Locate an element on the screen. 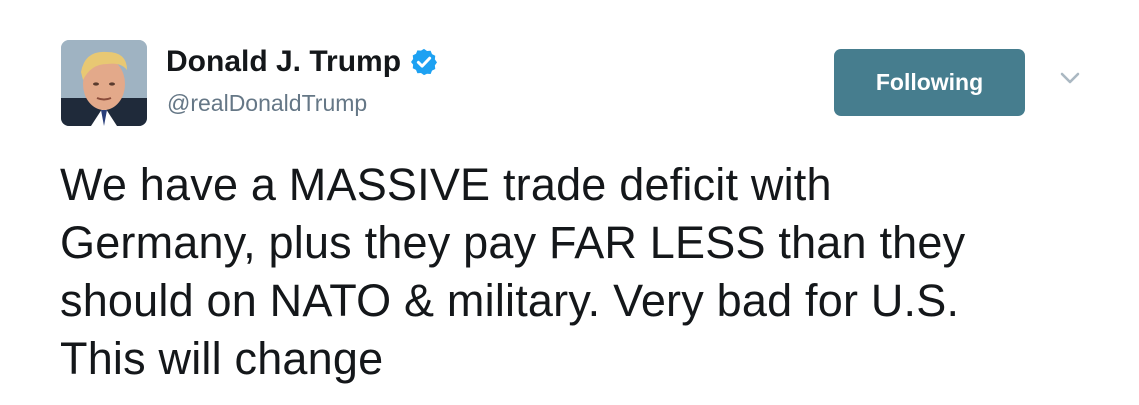  avatar is located at coordinates (104, 83).